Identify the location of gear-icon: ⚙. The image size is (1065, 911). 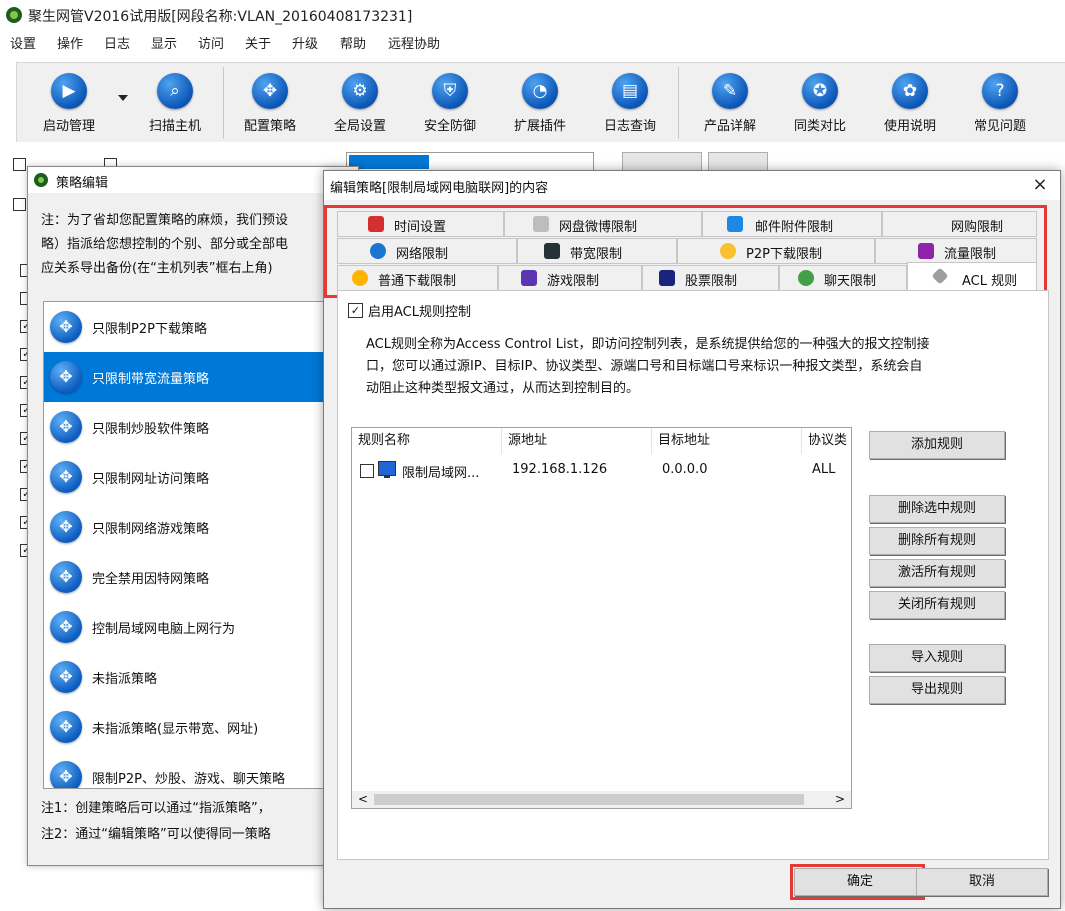
(360, 91).